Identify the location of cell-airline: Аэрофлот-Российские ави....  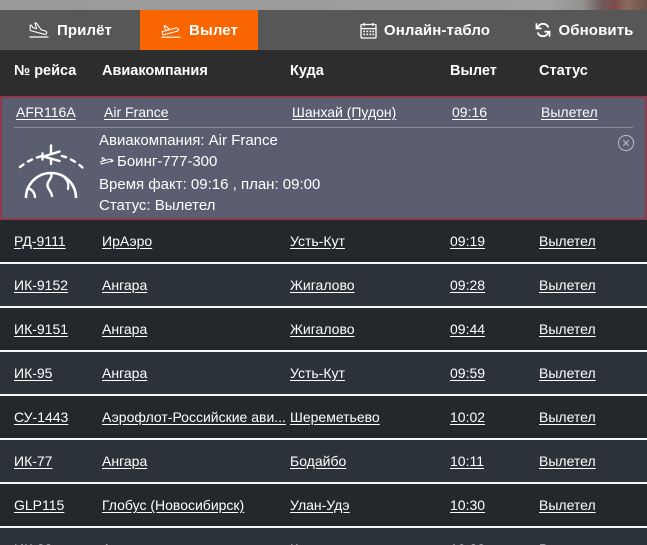
(196, 417).